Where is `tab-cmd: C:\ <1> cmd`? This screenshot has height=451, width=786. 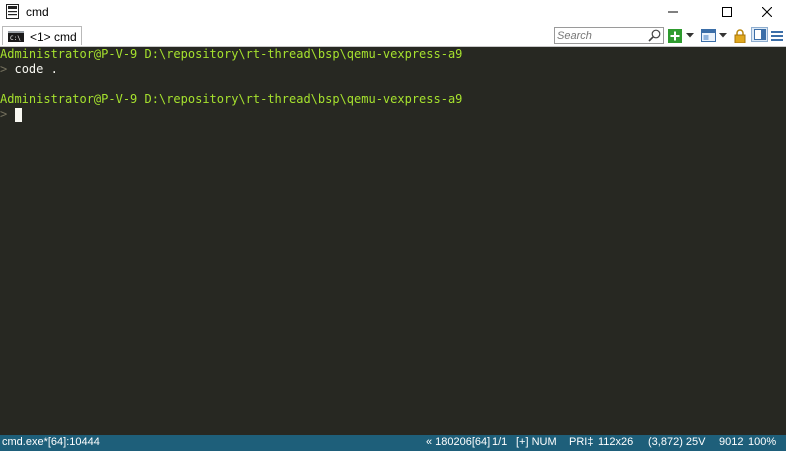
tab-cmd: C:\ <1> cmd is located at coordinates (42, 35).